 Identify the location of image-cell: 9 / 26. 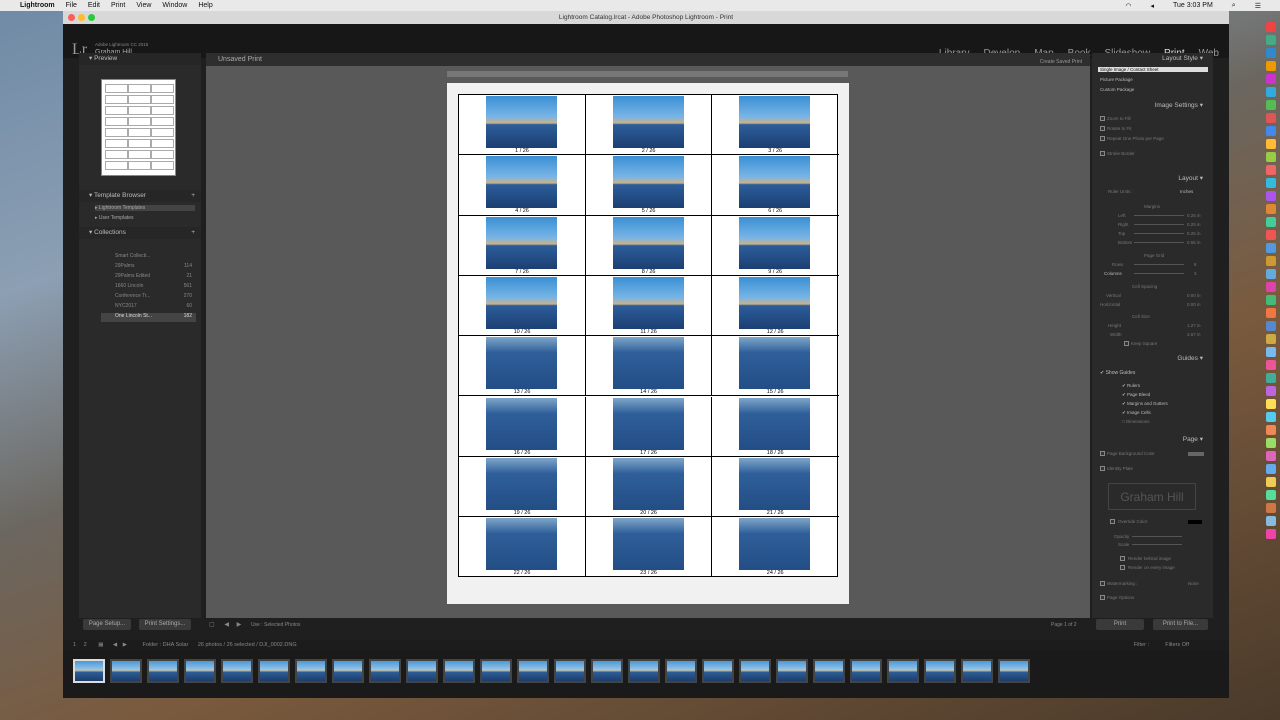
(775, 246).